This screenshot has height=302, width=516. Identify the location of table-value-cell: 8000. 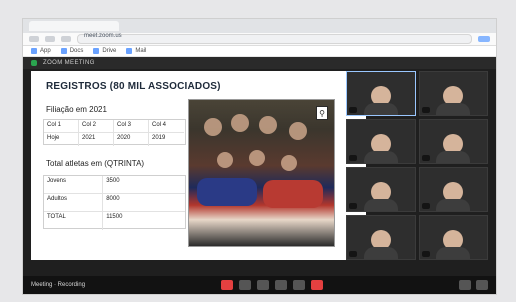
(144, 203).